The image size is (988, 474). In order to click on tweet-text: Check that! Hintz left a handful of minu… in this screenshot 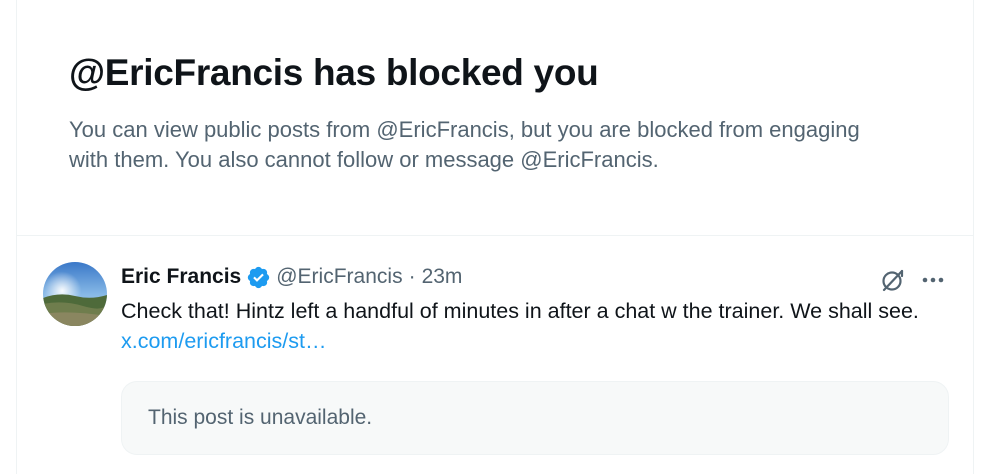, I will do `click(536, 326)`.